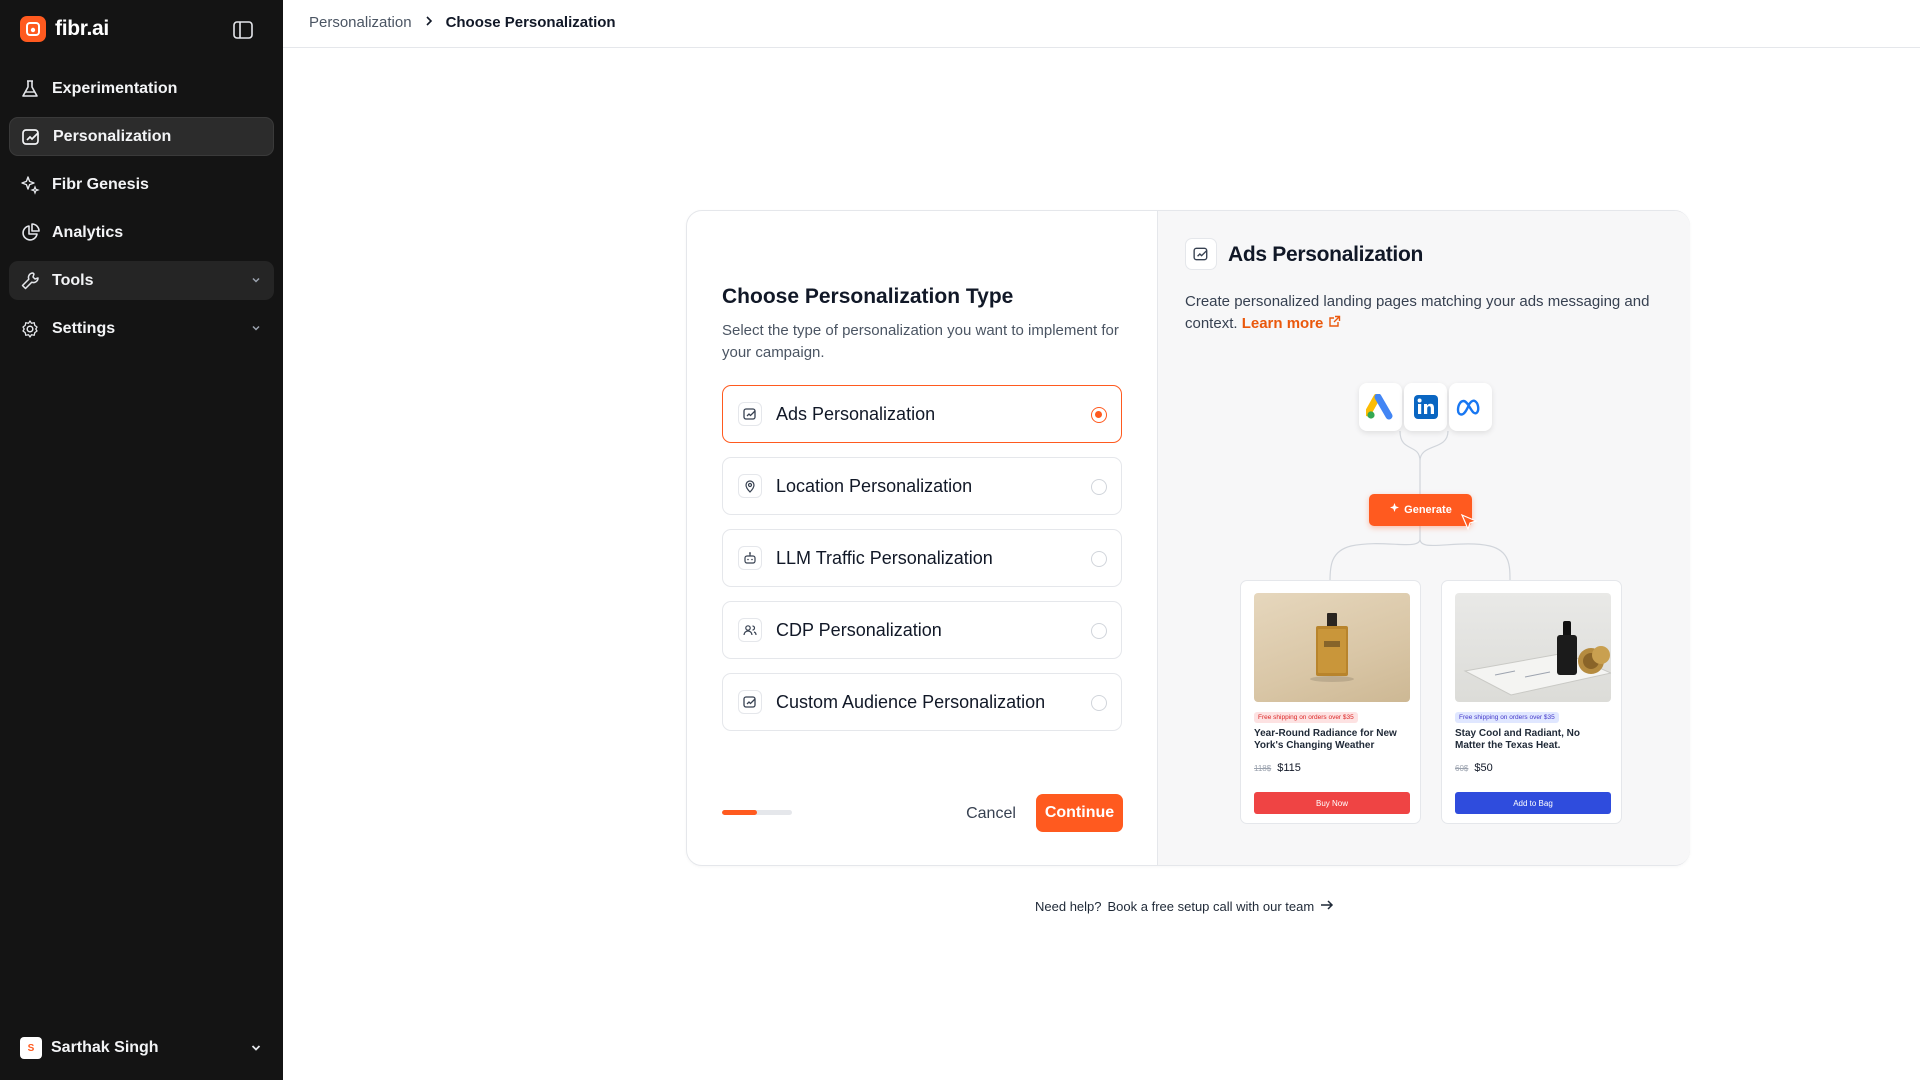  I want to click on ad-platform-icons, so click(1426, 408).